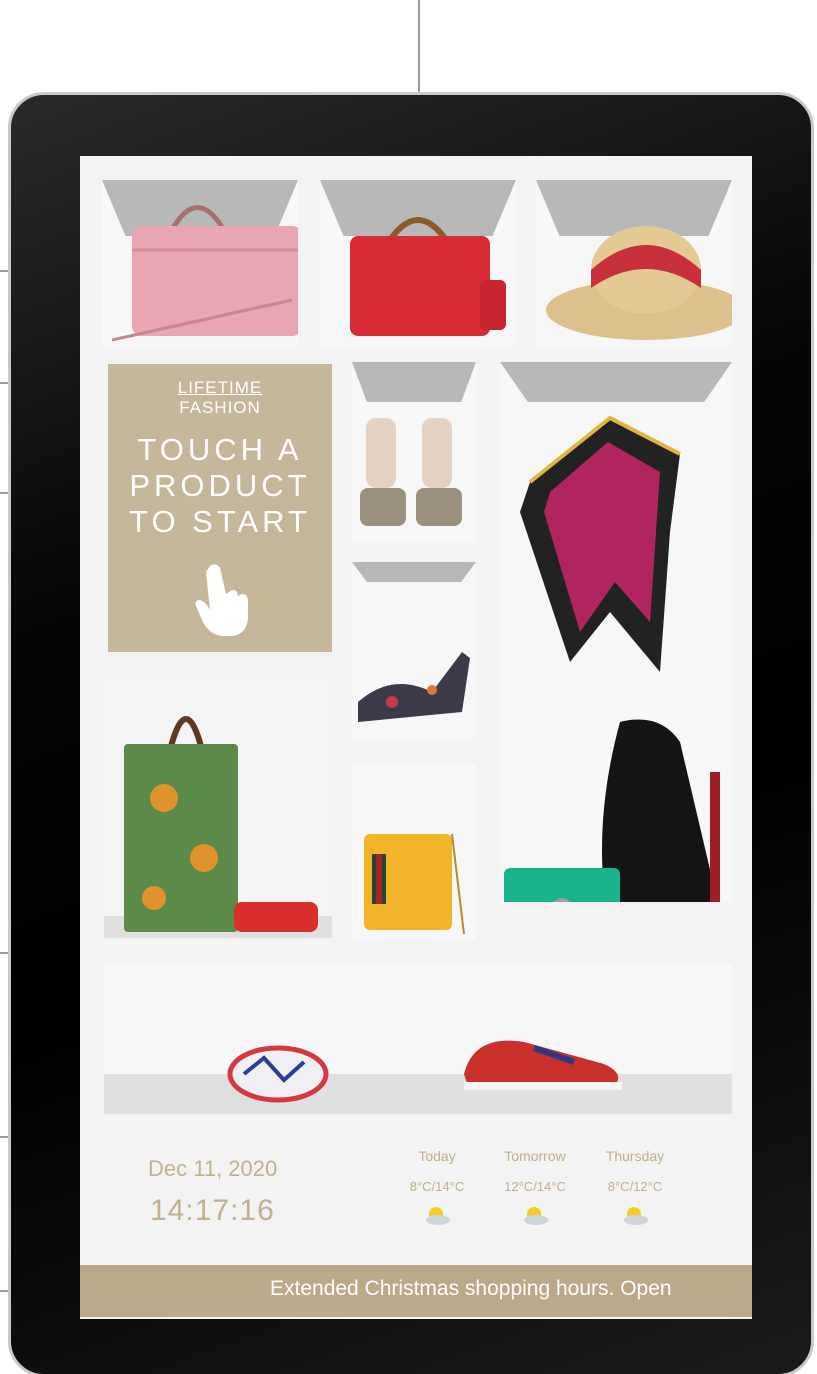  I want to click on weather-day-label: Thursday, so click(635, 1156).